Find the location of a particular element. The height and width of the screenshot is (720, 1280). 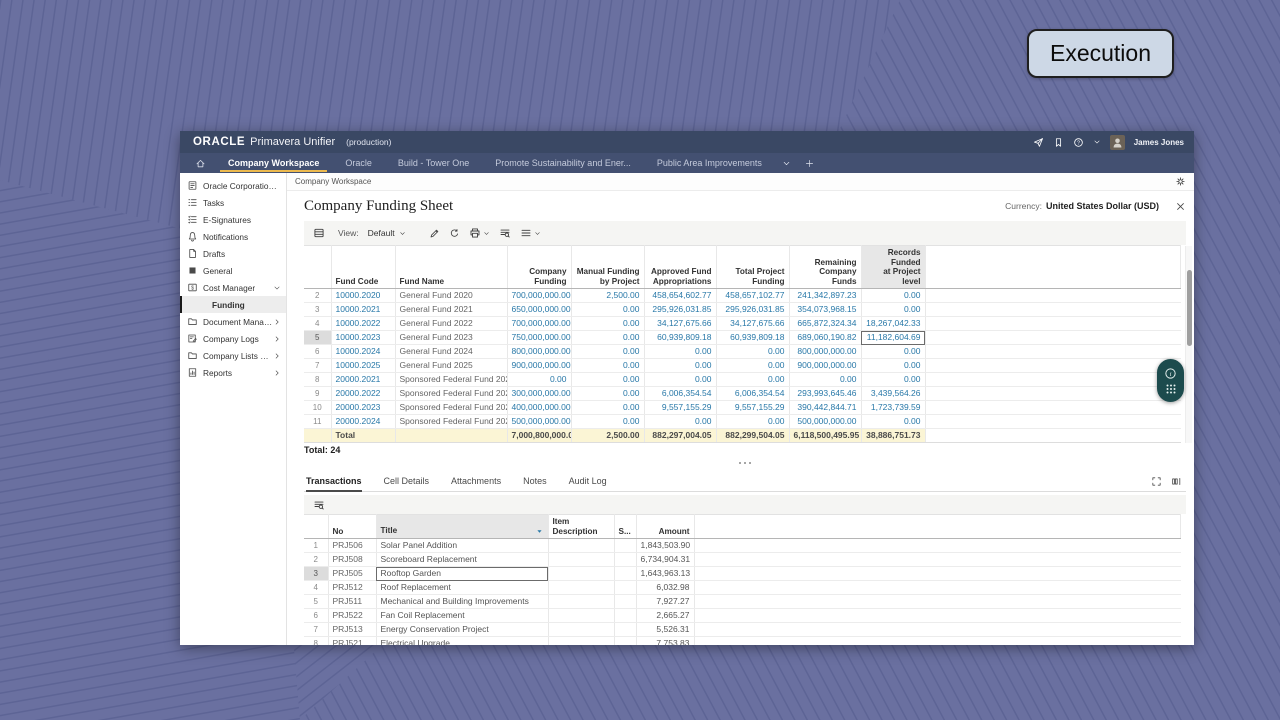

row-number-cell: 7 is located at coordinates (316, 629).